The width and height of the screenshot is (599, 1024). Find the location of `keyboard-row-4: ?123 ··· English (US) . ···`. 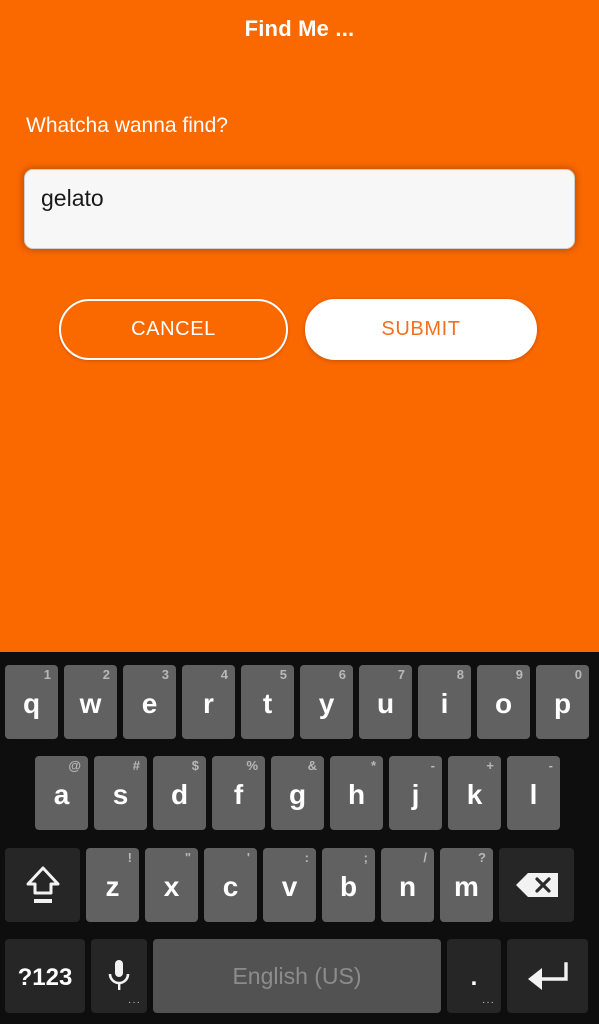

keyboard-row-4: ?123 ··· English (US) . ··· is located at coordinates (299, 976).